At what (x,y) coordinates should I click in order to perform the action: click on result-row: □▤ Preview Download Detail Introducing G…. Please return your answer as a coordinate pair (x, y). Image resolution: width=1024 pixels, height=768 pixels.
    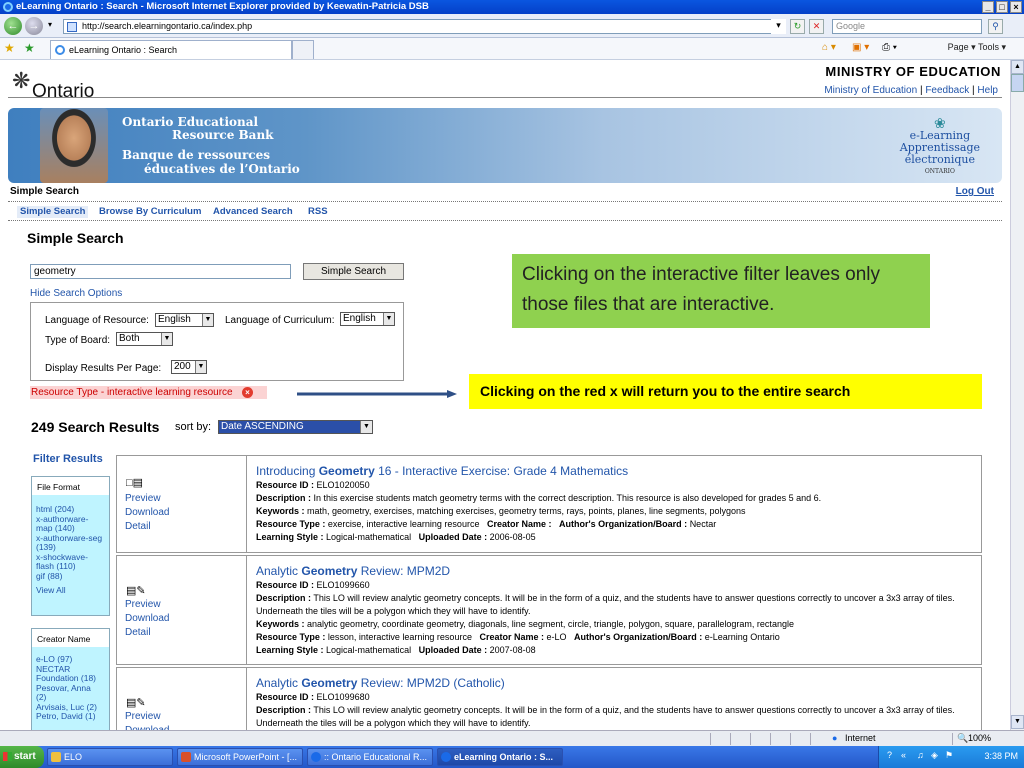
    Looking at the image, I should click on (549, 504).